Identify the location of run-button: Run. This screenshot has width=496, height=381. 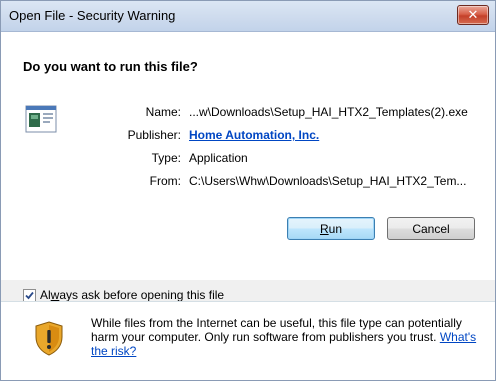
(331, 228).